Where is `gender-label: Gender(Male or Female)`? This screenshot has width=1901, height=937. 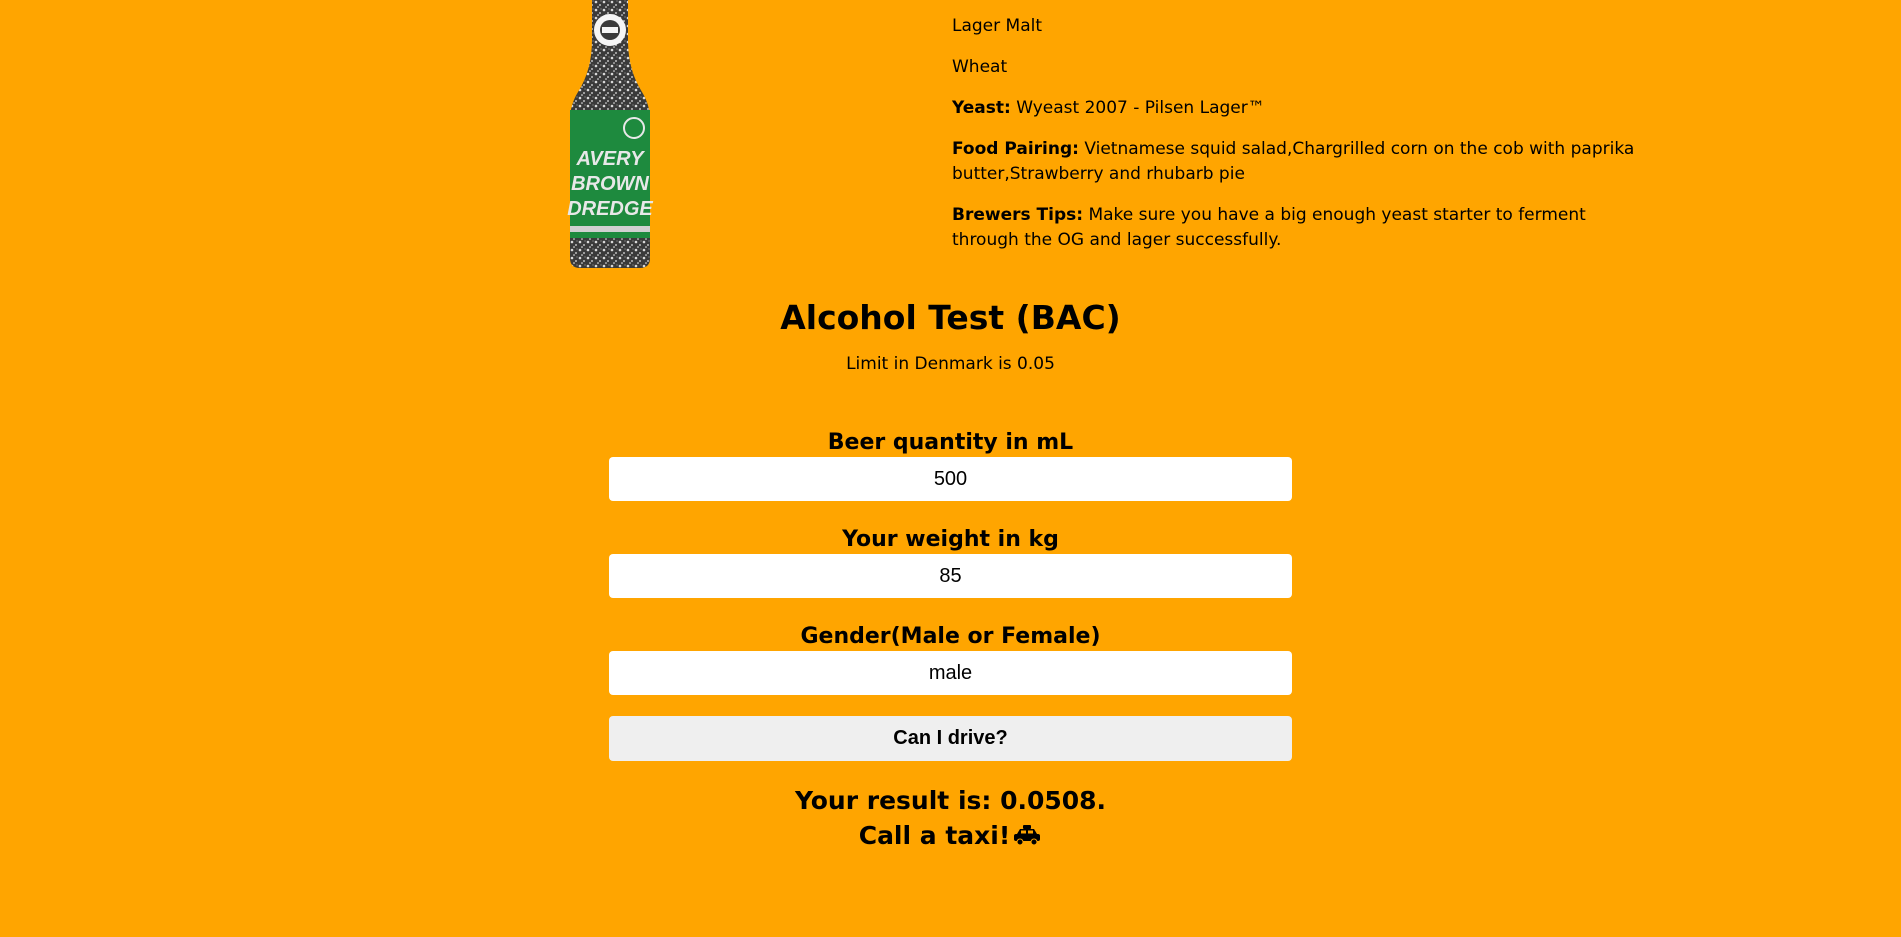
gender-label: Gender(Male or Female) is located at coordinates (950, 636).